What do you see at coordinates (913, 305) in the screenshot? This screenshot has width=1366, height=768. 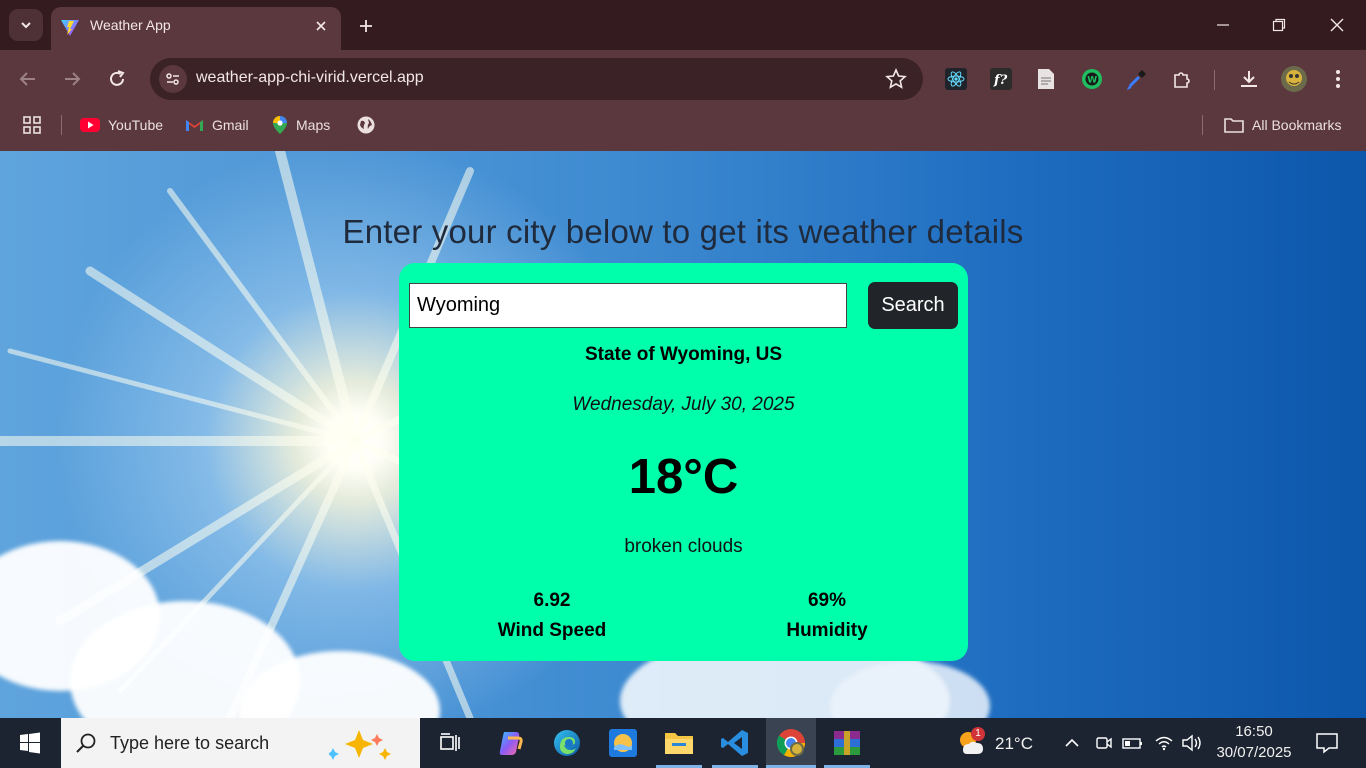 I see `search-button: Search` at bounding box center [913, 305].